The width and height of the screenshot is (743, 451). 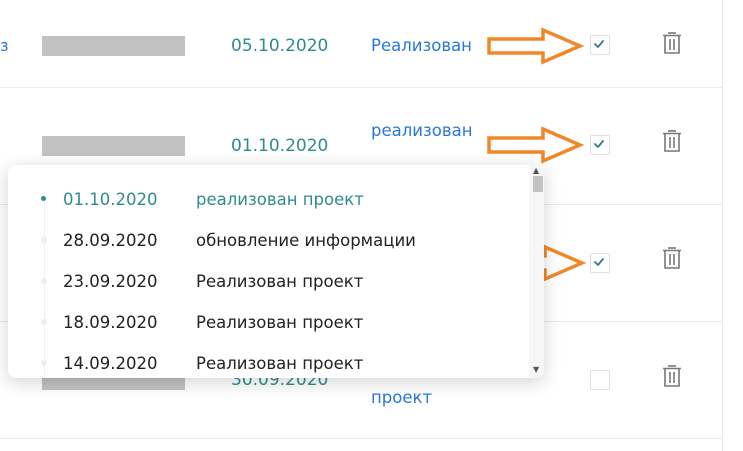 What do you see at coordinates (280, 146) in the screenshot?
I see `row-2-date: 01.10.2020` at bounding box center [280, 146].